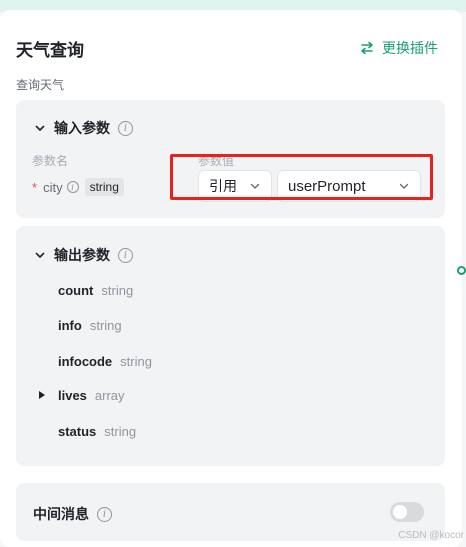 The width and height of the screenshot is (466, 547). What do you see at coordinates (77, 431) in the screenshot?
I see `output-name: status` at bounding box center [77, 431].